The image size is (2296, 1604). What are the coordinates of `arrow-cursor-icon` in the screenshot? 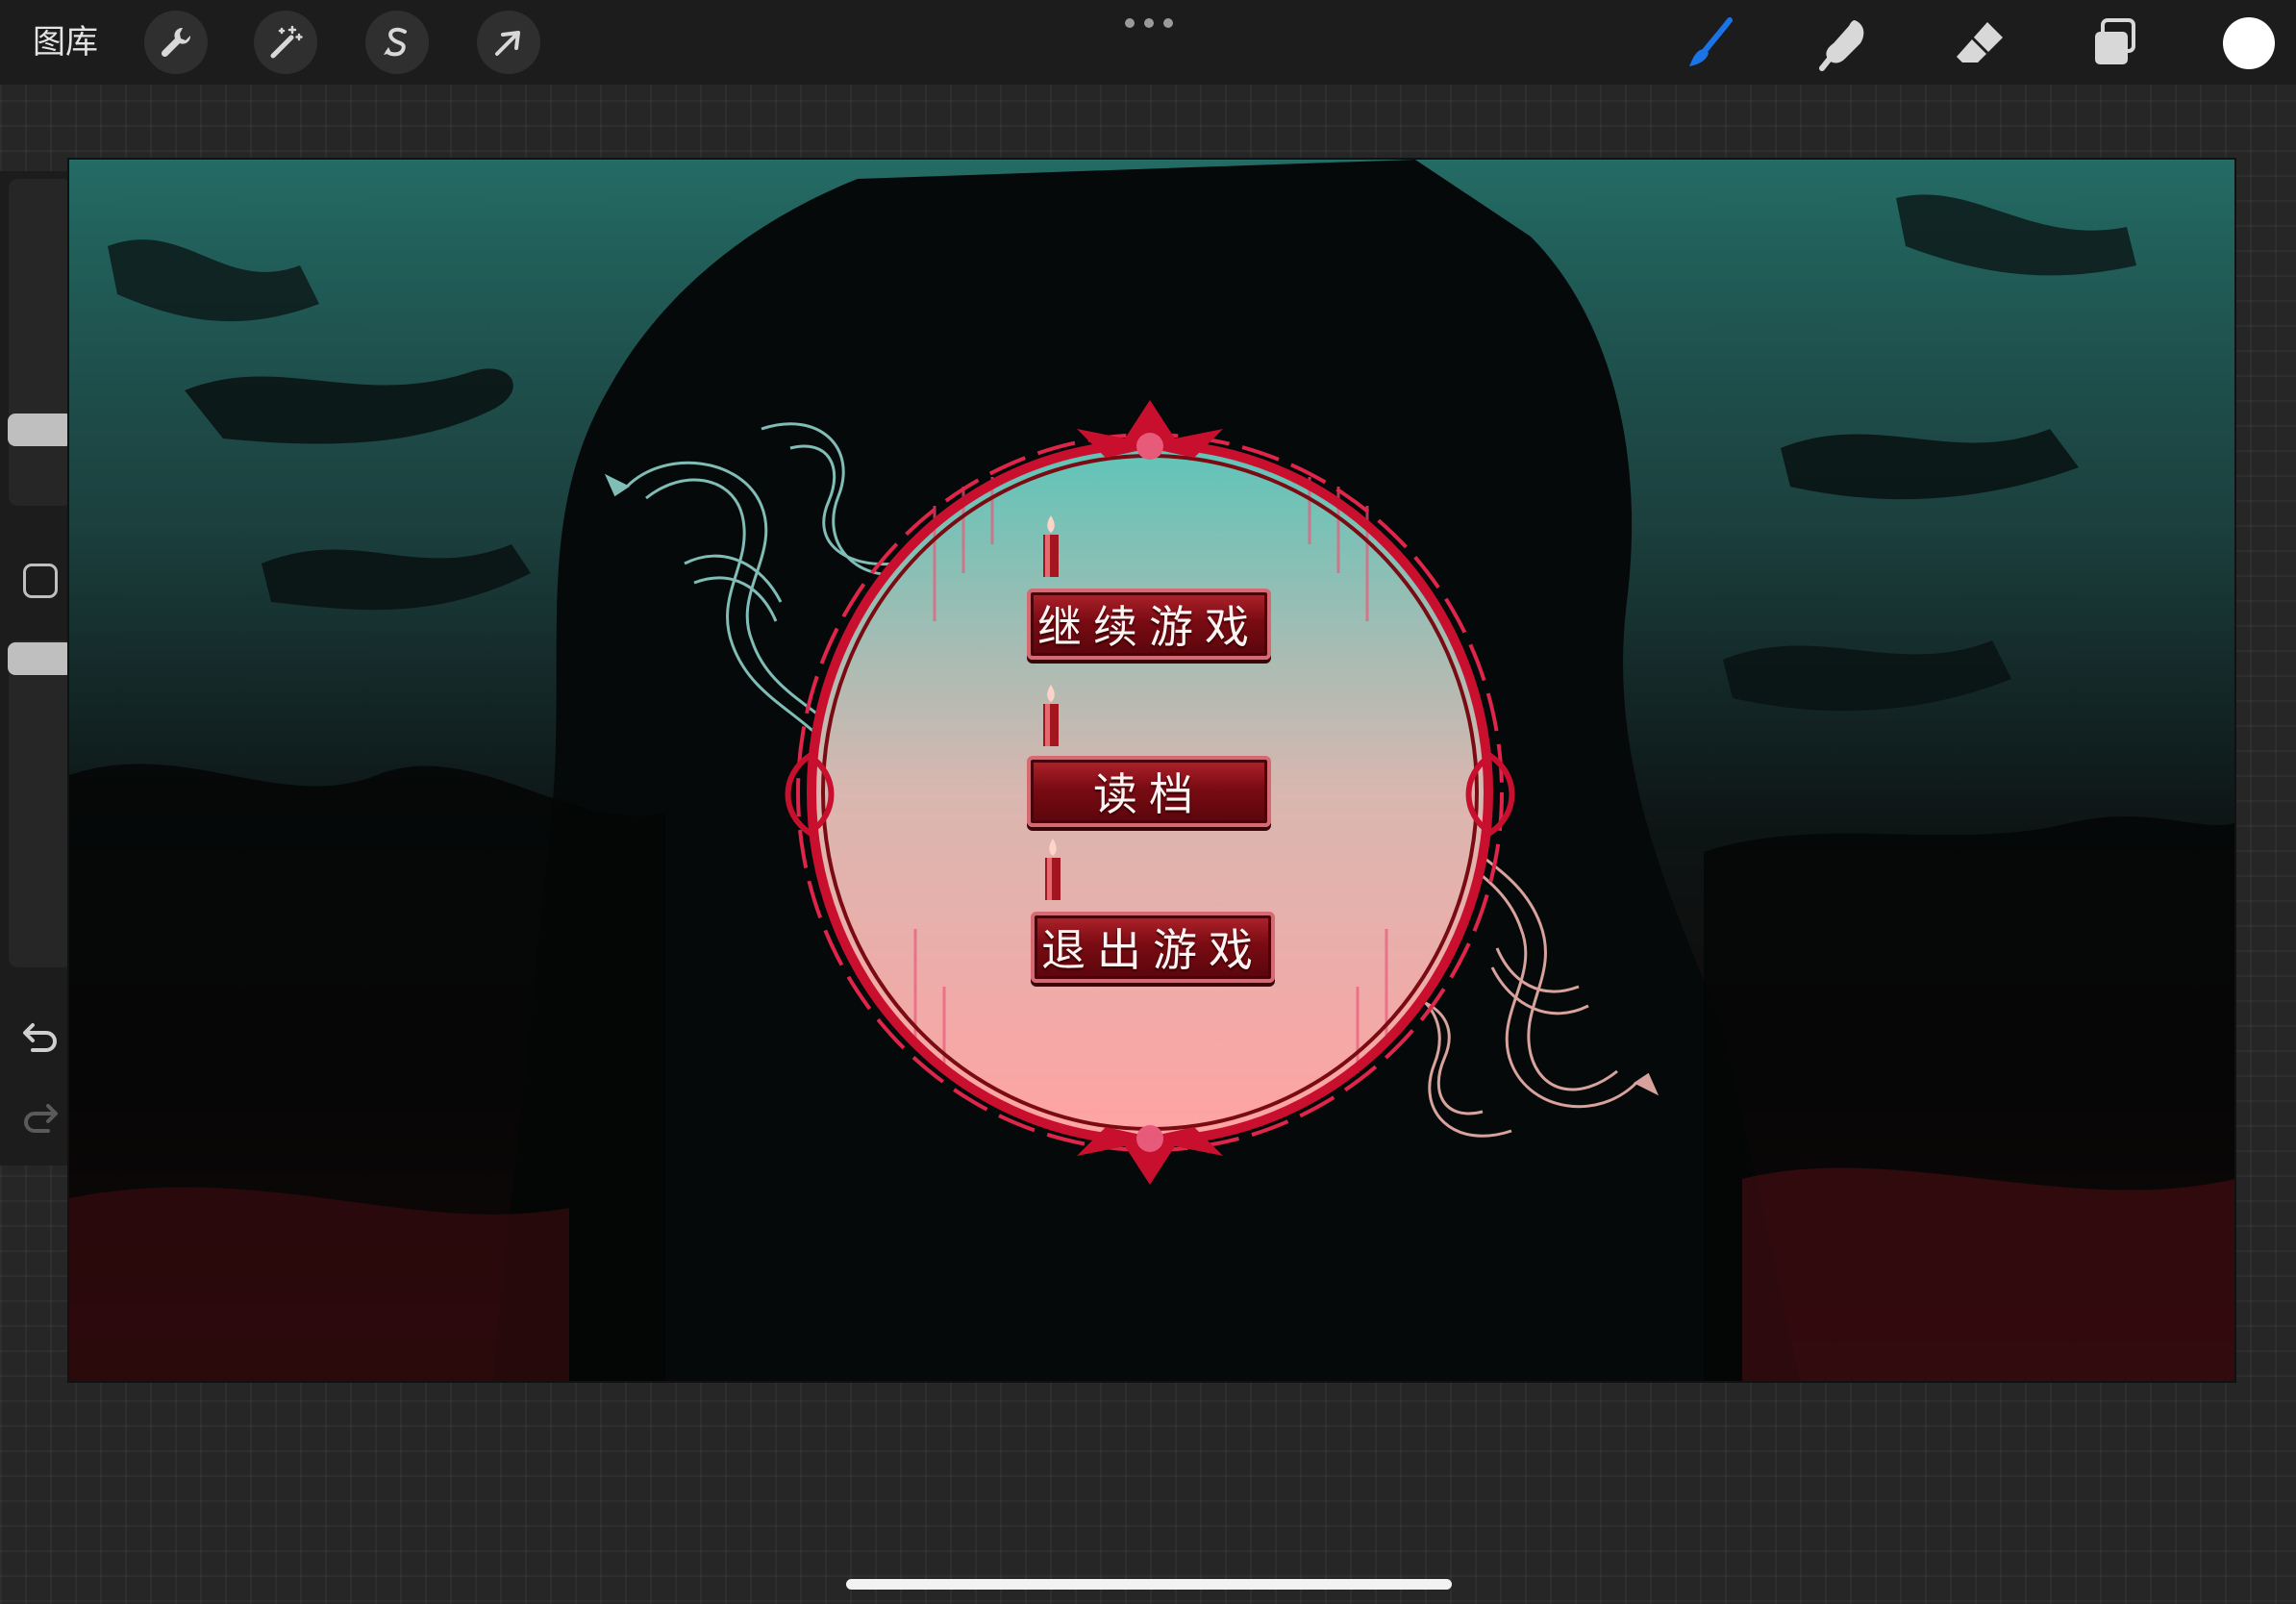 It's located at (507, 43).